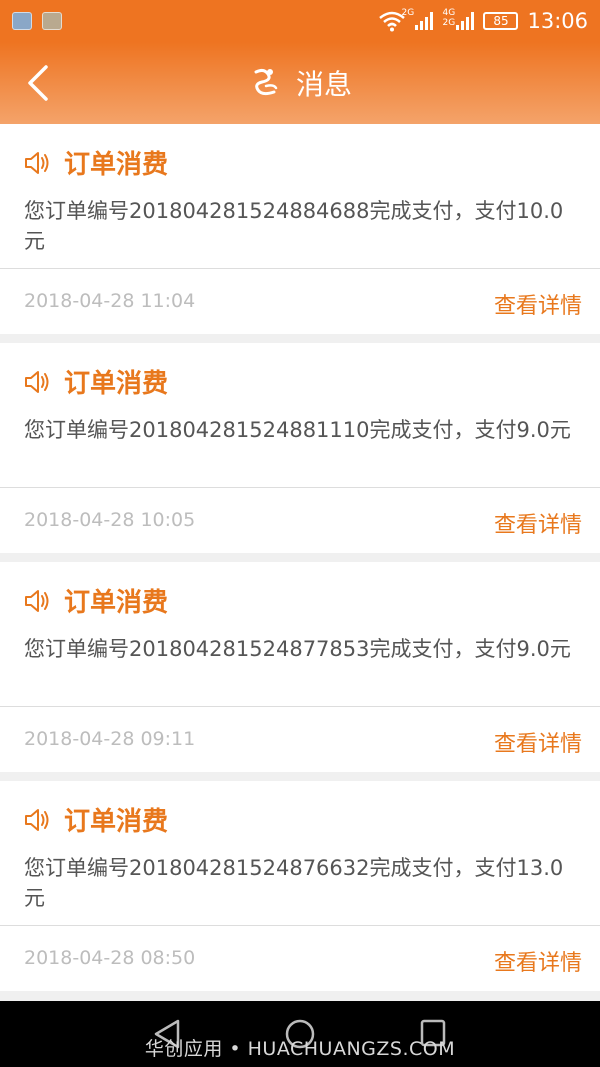  I want to click on message-time: 2018-04-28 08:50, so click(110, 958).